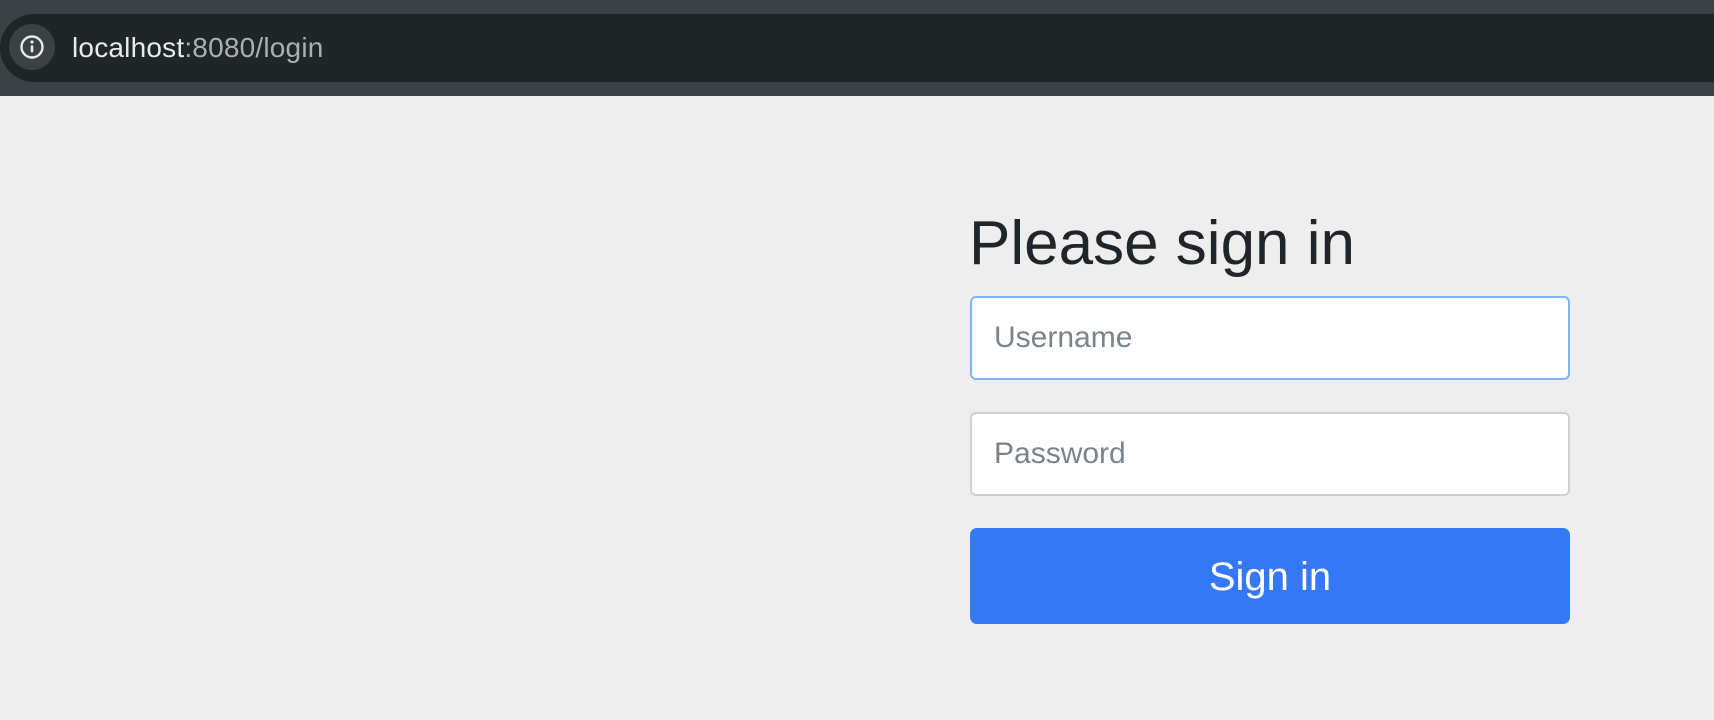 Image resolution: width=1714 pixels, height=720 pixels. What do you see at coordinates (1270, 338) in the screenshot?
I see `username-input` at bounding box center [1270, 338].